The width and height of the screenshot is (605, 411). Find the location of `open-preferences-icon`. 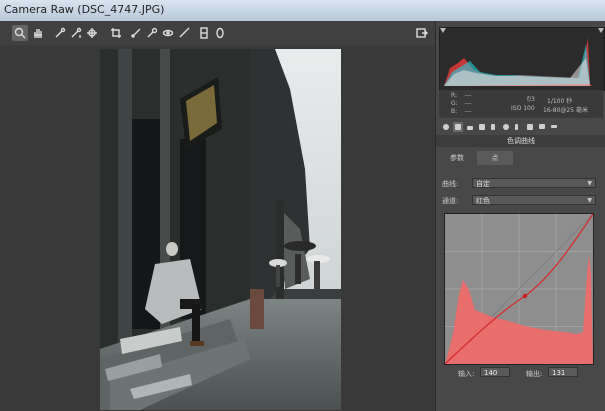

open-preferences-icon is located at coordinates (422, 33).